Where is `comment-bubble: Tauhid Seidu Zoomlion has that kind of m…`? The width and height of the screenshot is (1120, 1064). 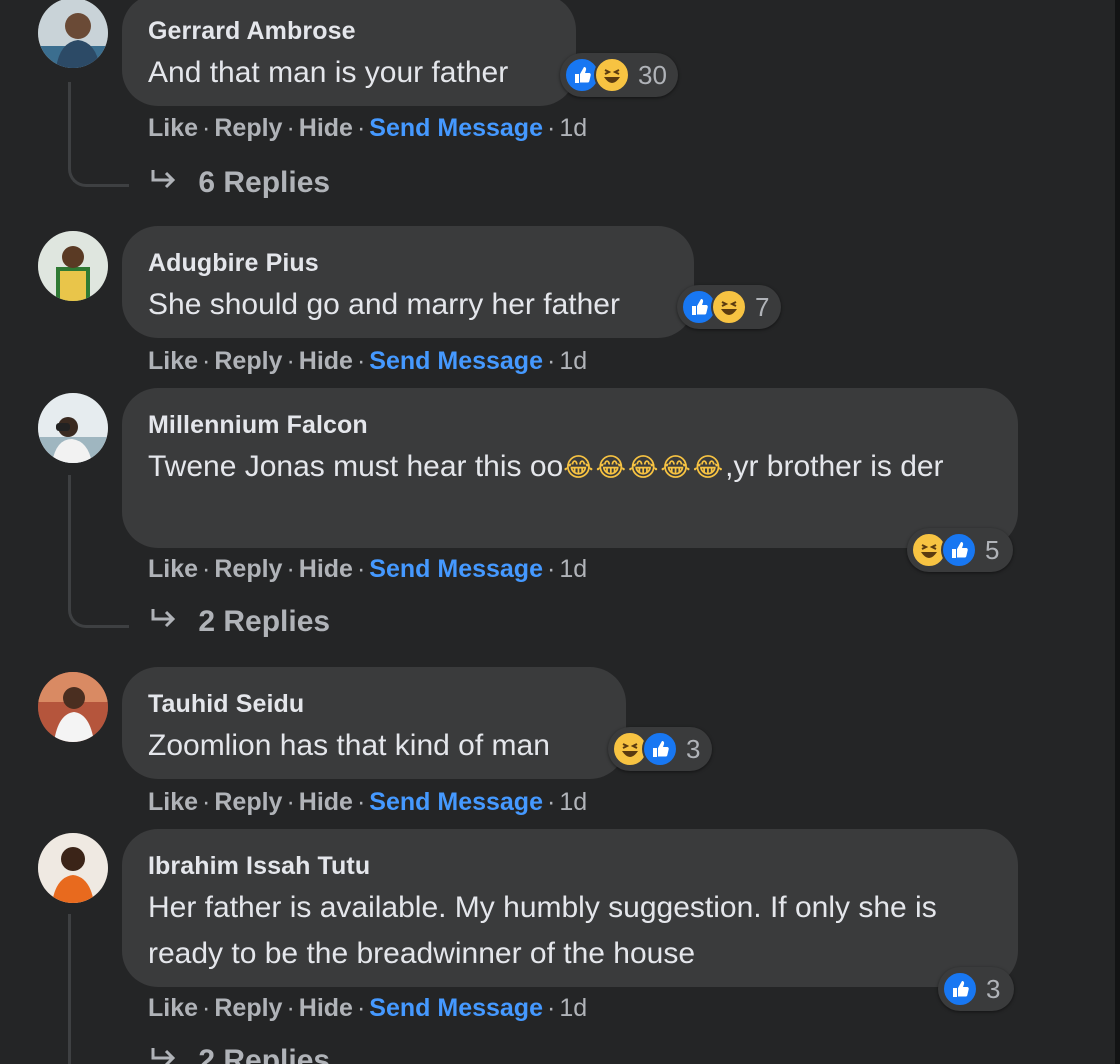 comment-bubble: Tauhid Seidu Zoomlion has that kind of m… is located at coordinates (374, 723).